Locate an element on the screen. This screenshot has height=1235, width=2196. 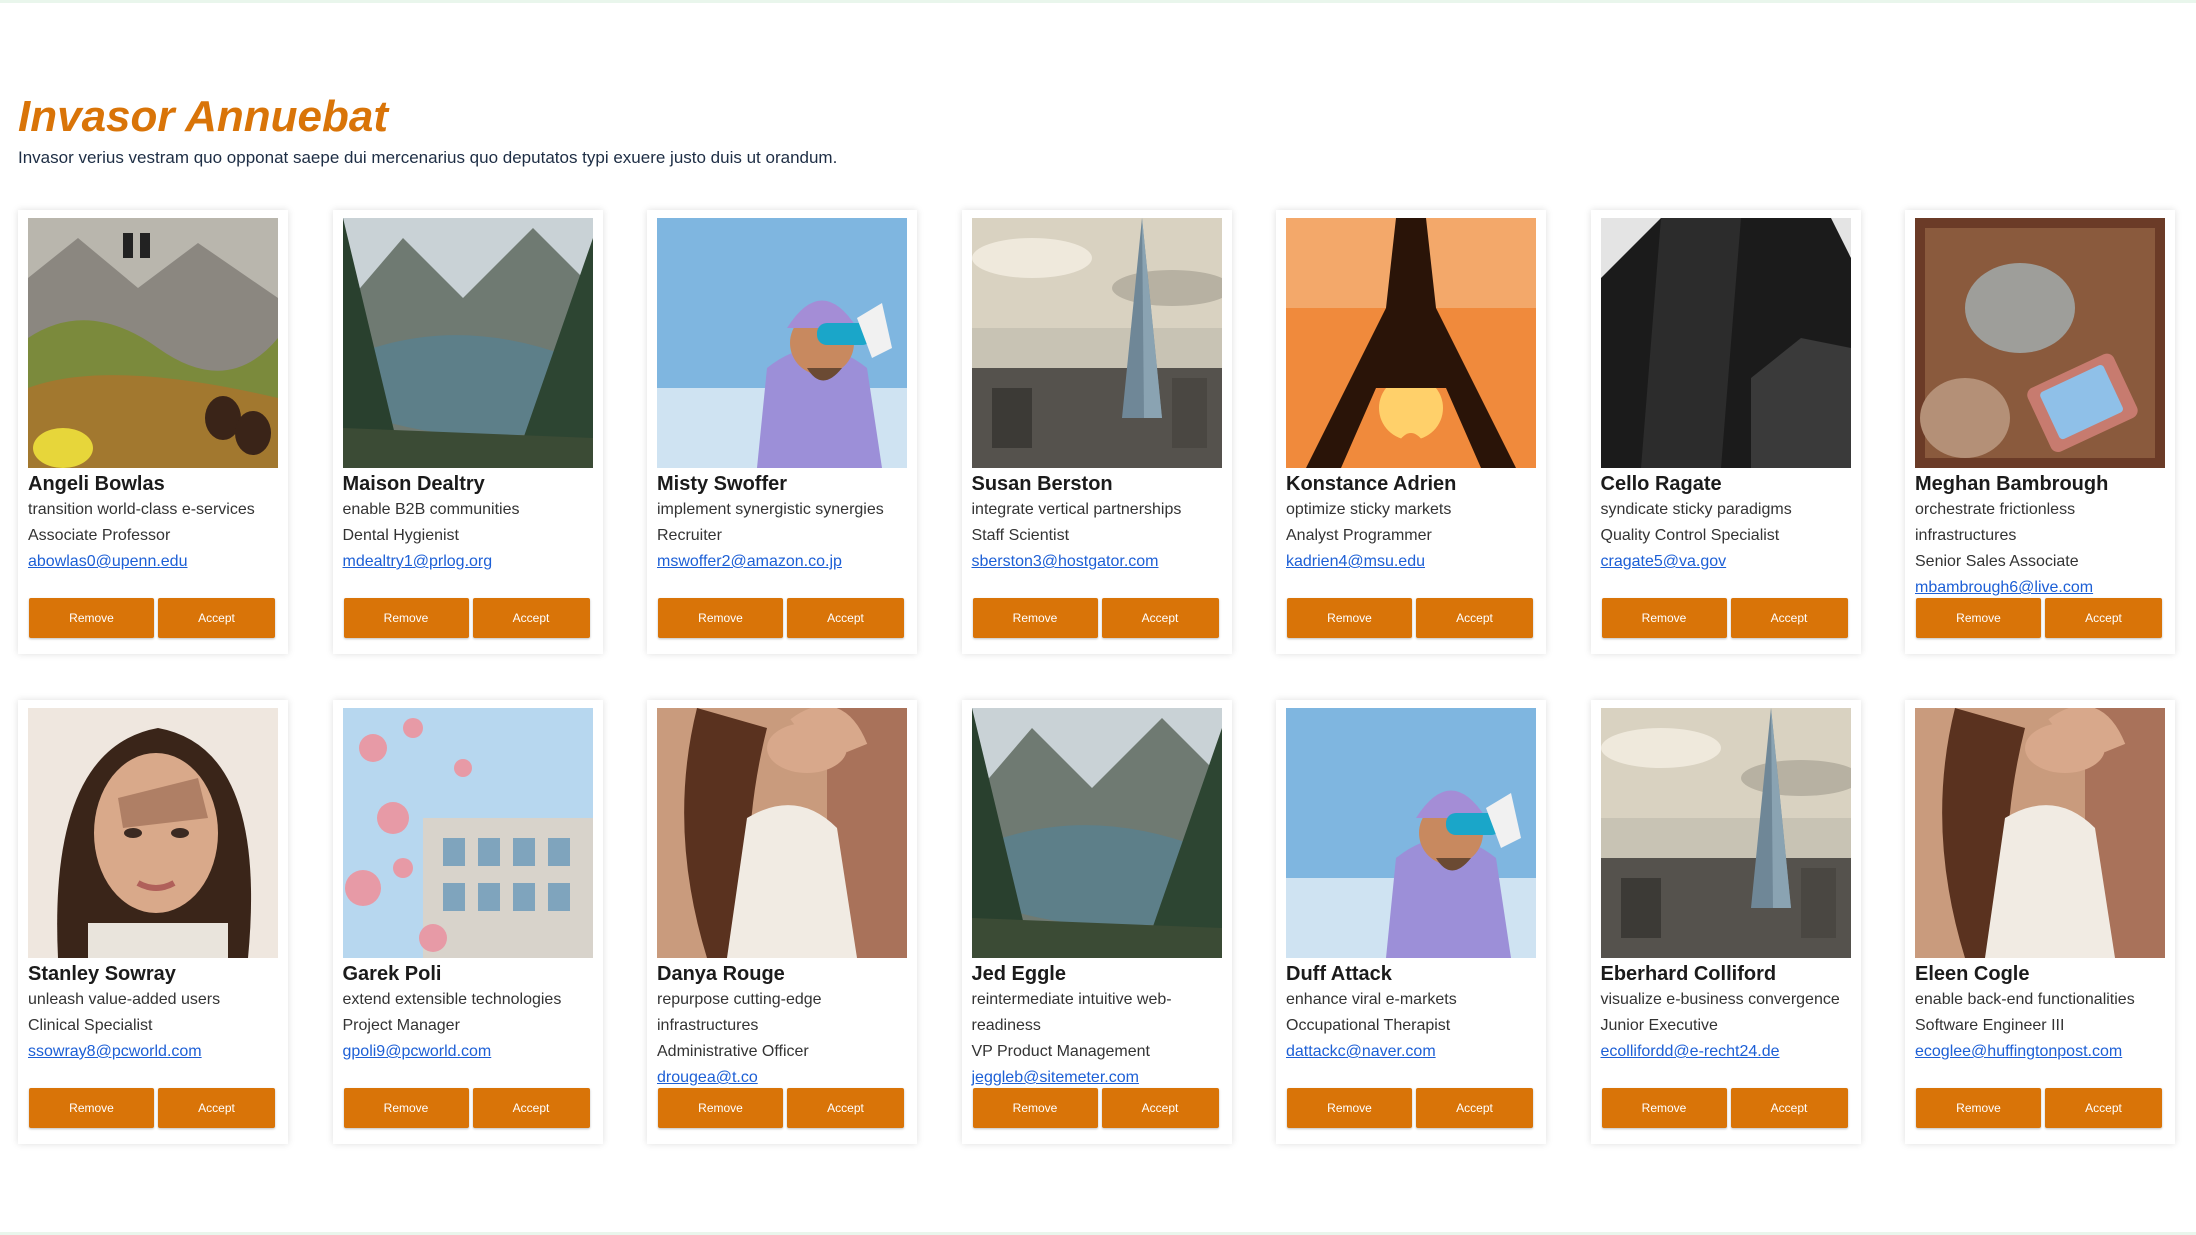
profile-role: VP Product Management is located at coordinates (1060, 1051).